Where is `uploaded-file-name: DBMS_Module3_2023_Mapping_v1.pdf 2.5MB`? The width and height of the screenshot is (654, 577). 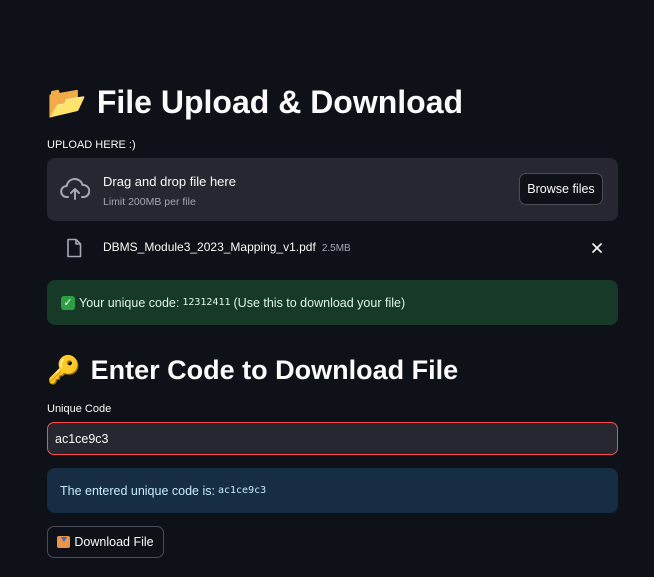
uploaded-file-name: DBMS_Module3_2023_Mapping_v1.pdf 2.5MB is located at coordinates (227, 247).